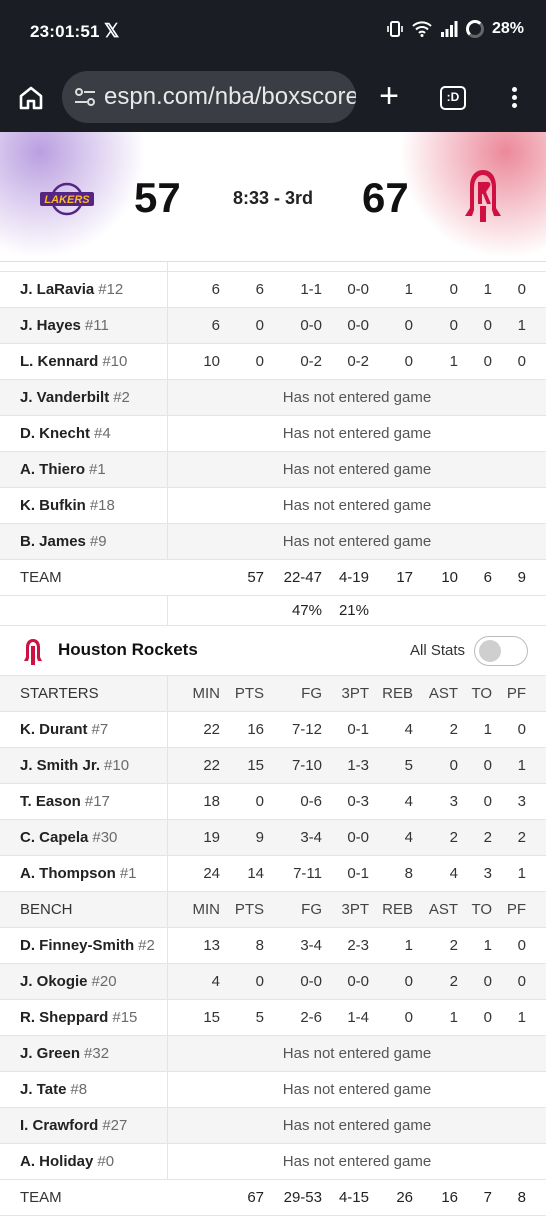  I want to click on player-name-link: J. Tate, so click(43, 1089).